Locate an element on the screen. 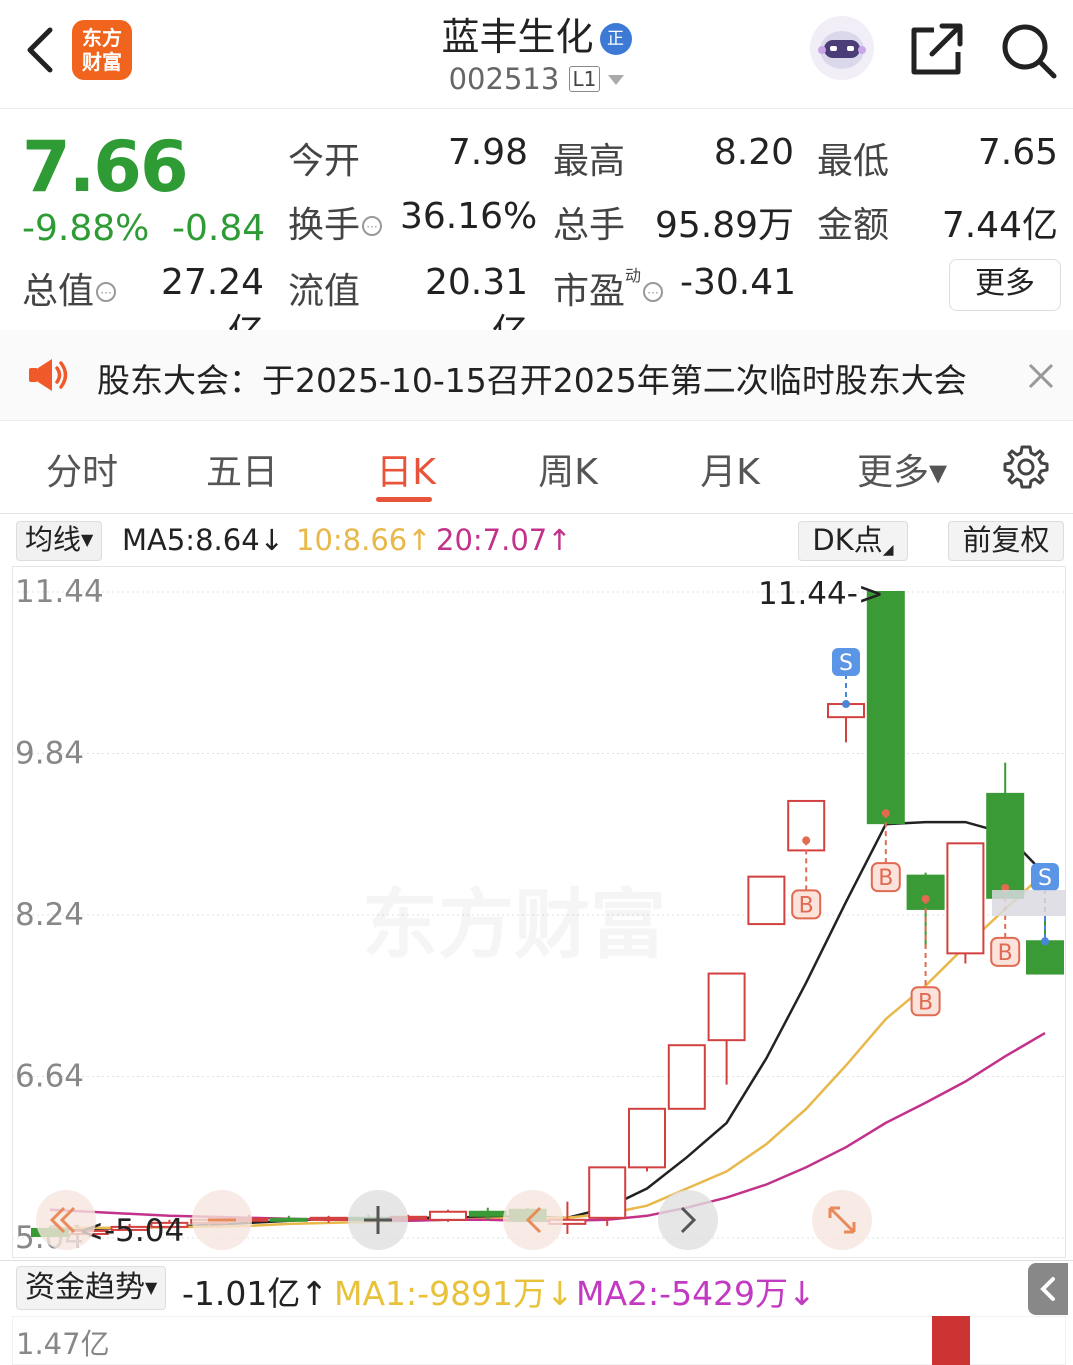  zoom-in-control is located at coordinates (378, 1220).